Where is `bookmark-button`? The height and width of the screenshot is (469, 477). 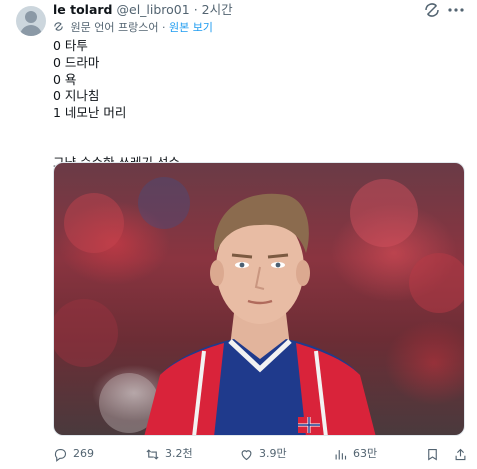
bookmark-button is located at coordinates (435, 454).